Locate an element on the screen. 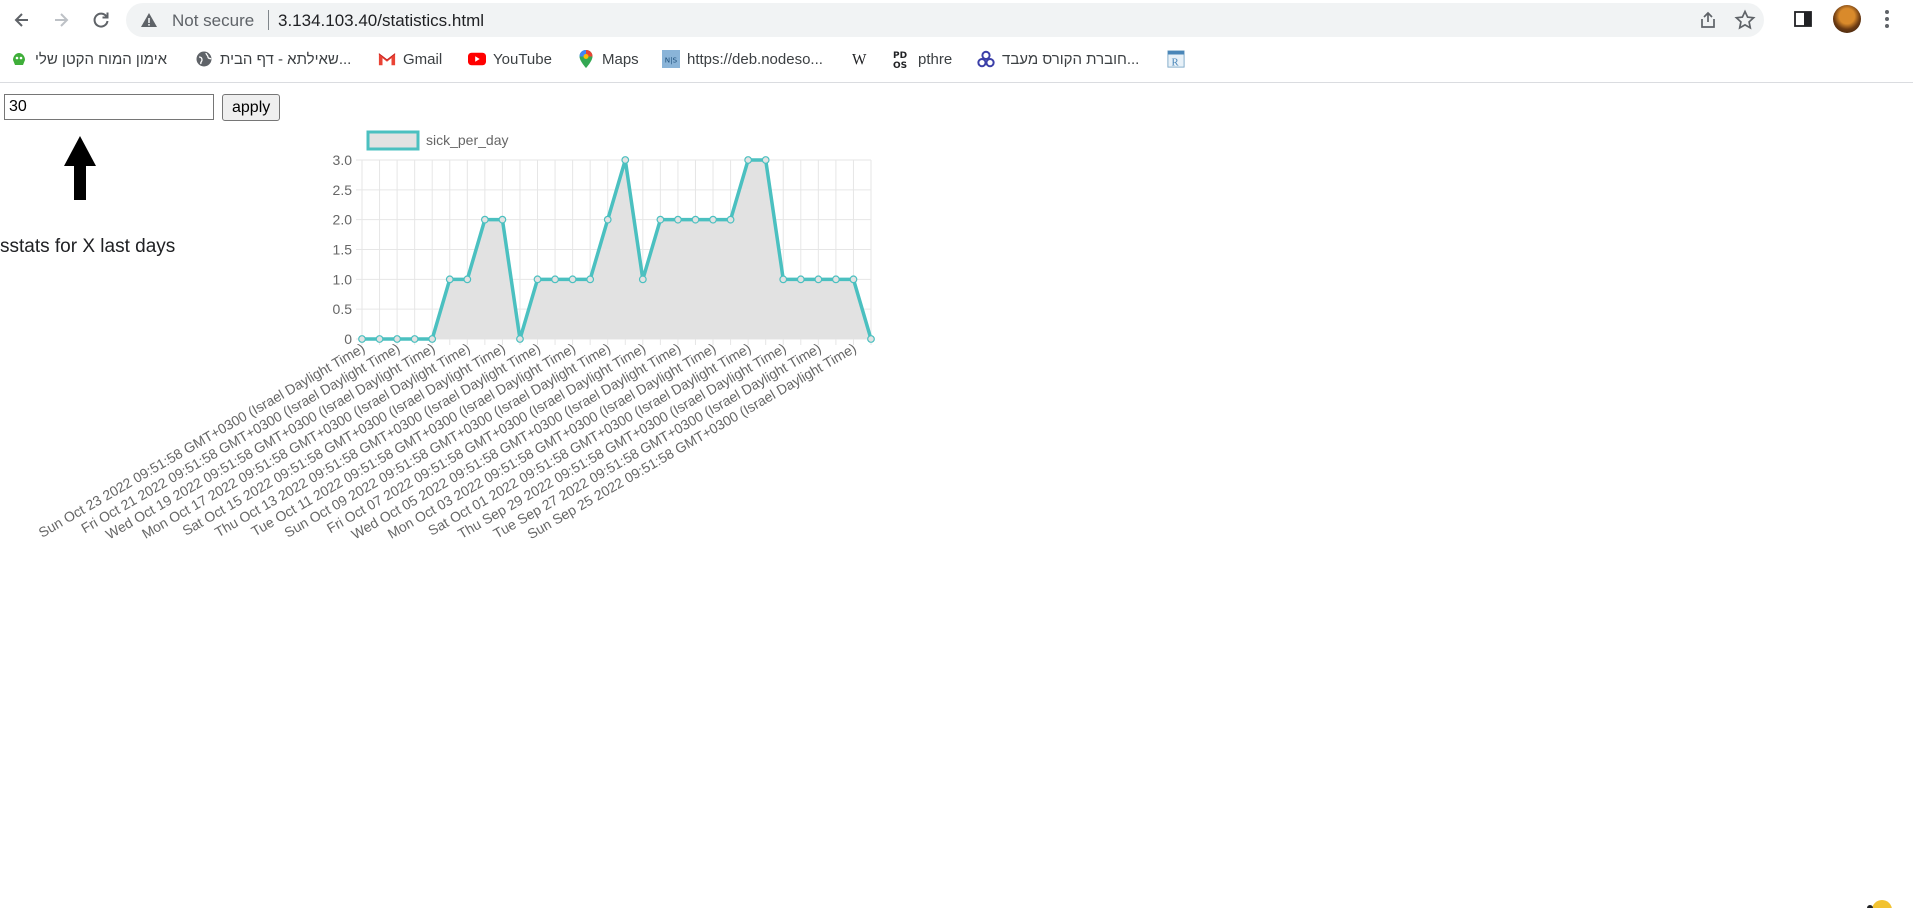 The image size is (1913, 908). gmail-icon is located at coordinates (387, 59).